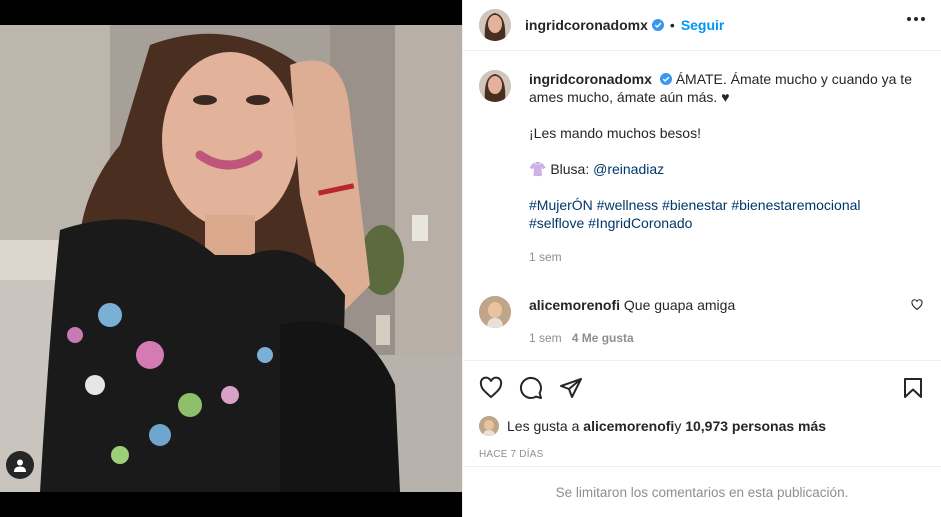 The height and width of the screenshot is (517, 941). I want to click on share-icon, so click(571, 389).